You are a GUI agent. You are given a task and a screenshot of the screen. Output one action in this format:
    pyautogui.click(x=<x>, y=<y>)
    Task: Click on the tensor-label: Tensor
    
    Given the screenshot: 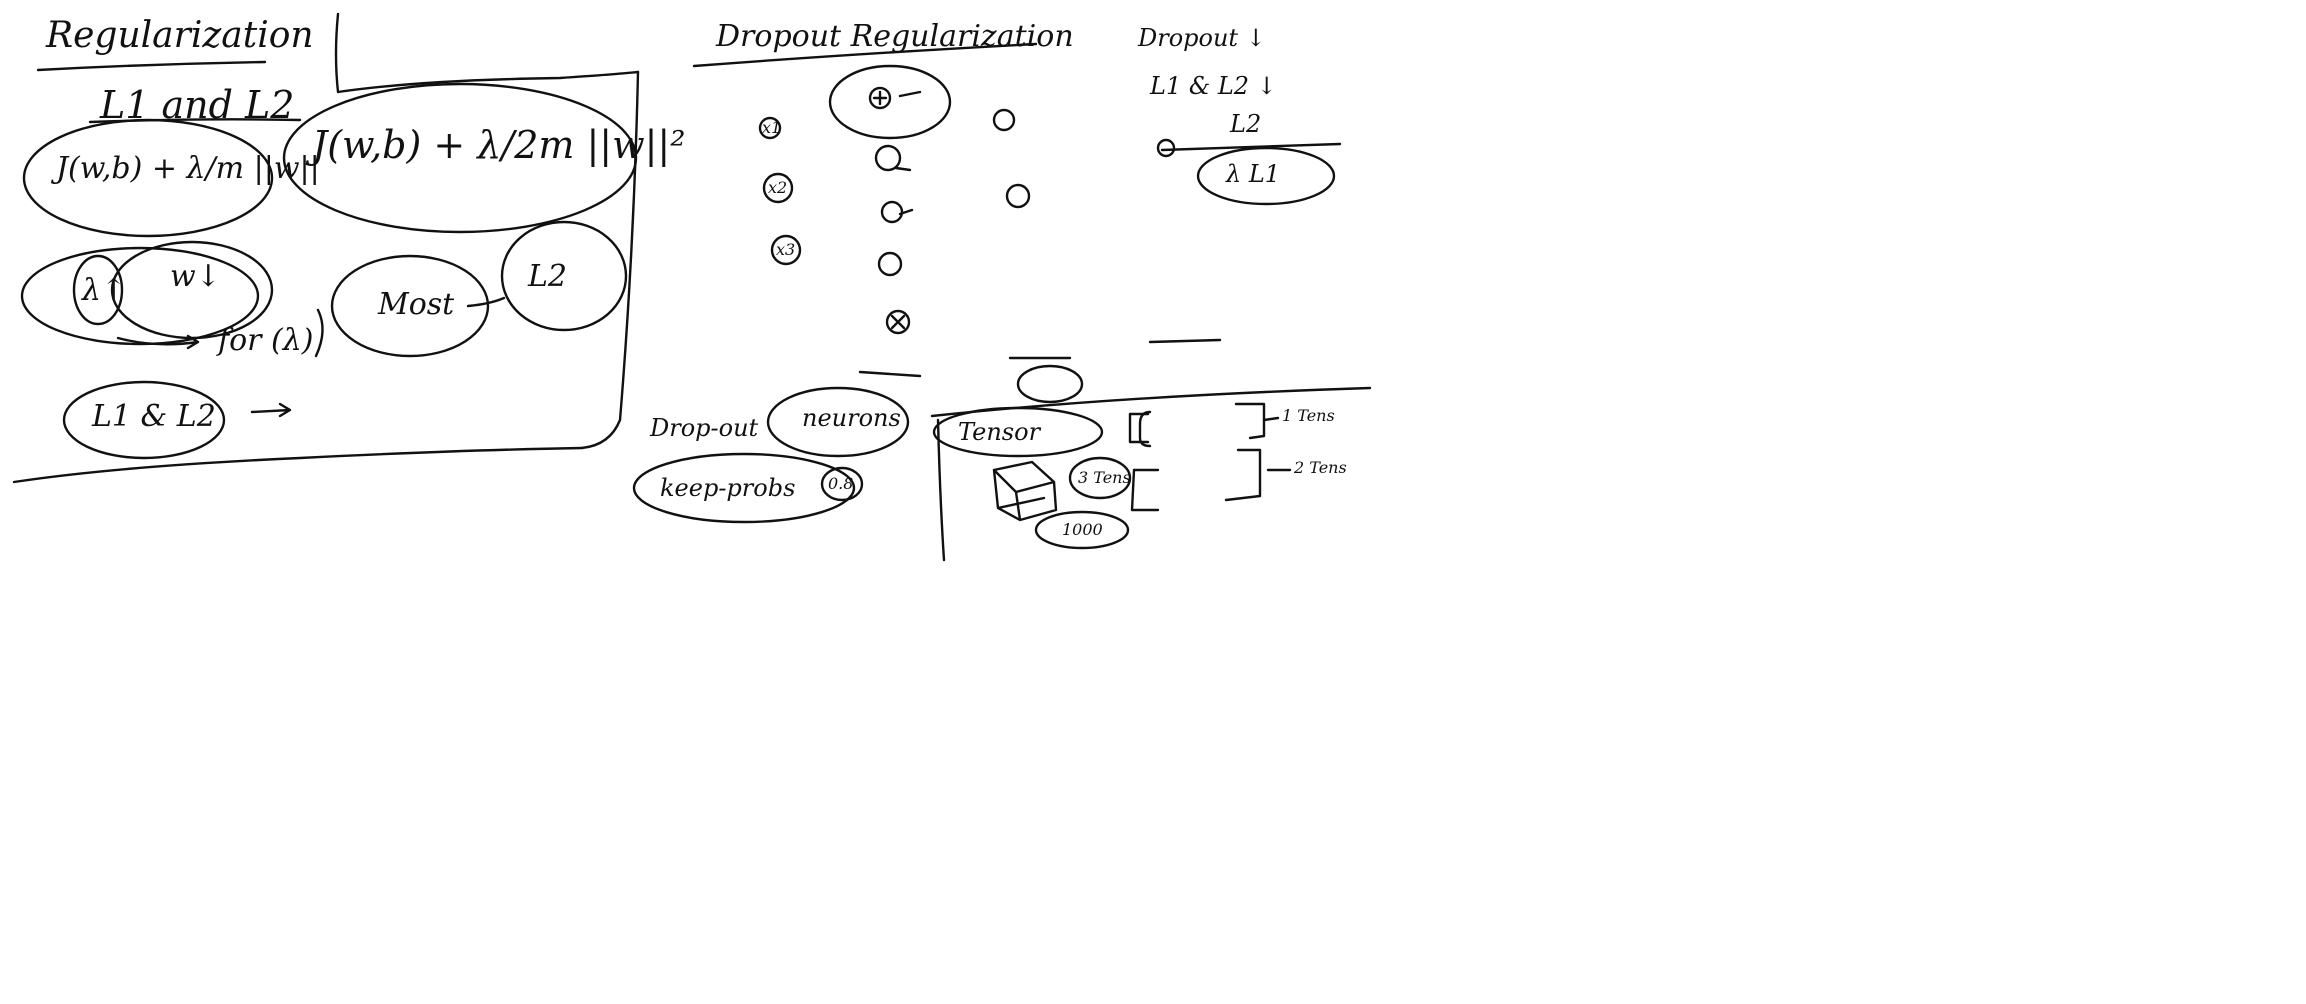 What is the action you would take?
    pyautogui.click(x=999, y=432)
    